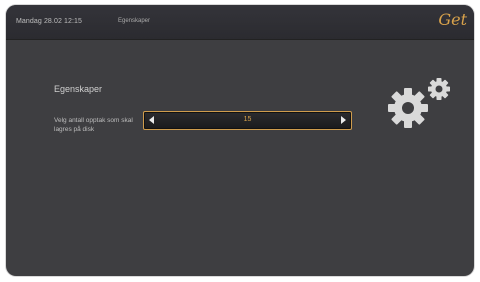  What do you see at coordinates (49, 21) in the screenshot?
I see `date-time: Mandag 28.02 12:15` at bounding box center [49, 21].